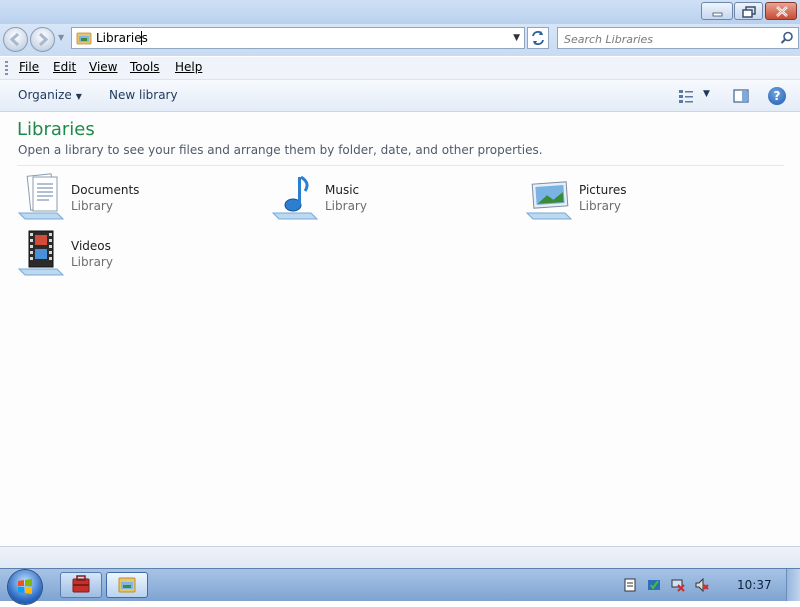 The image size is (800, 607). I want to click on address-row: ▼ Libraries ▼, so click(400, 40).